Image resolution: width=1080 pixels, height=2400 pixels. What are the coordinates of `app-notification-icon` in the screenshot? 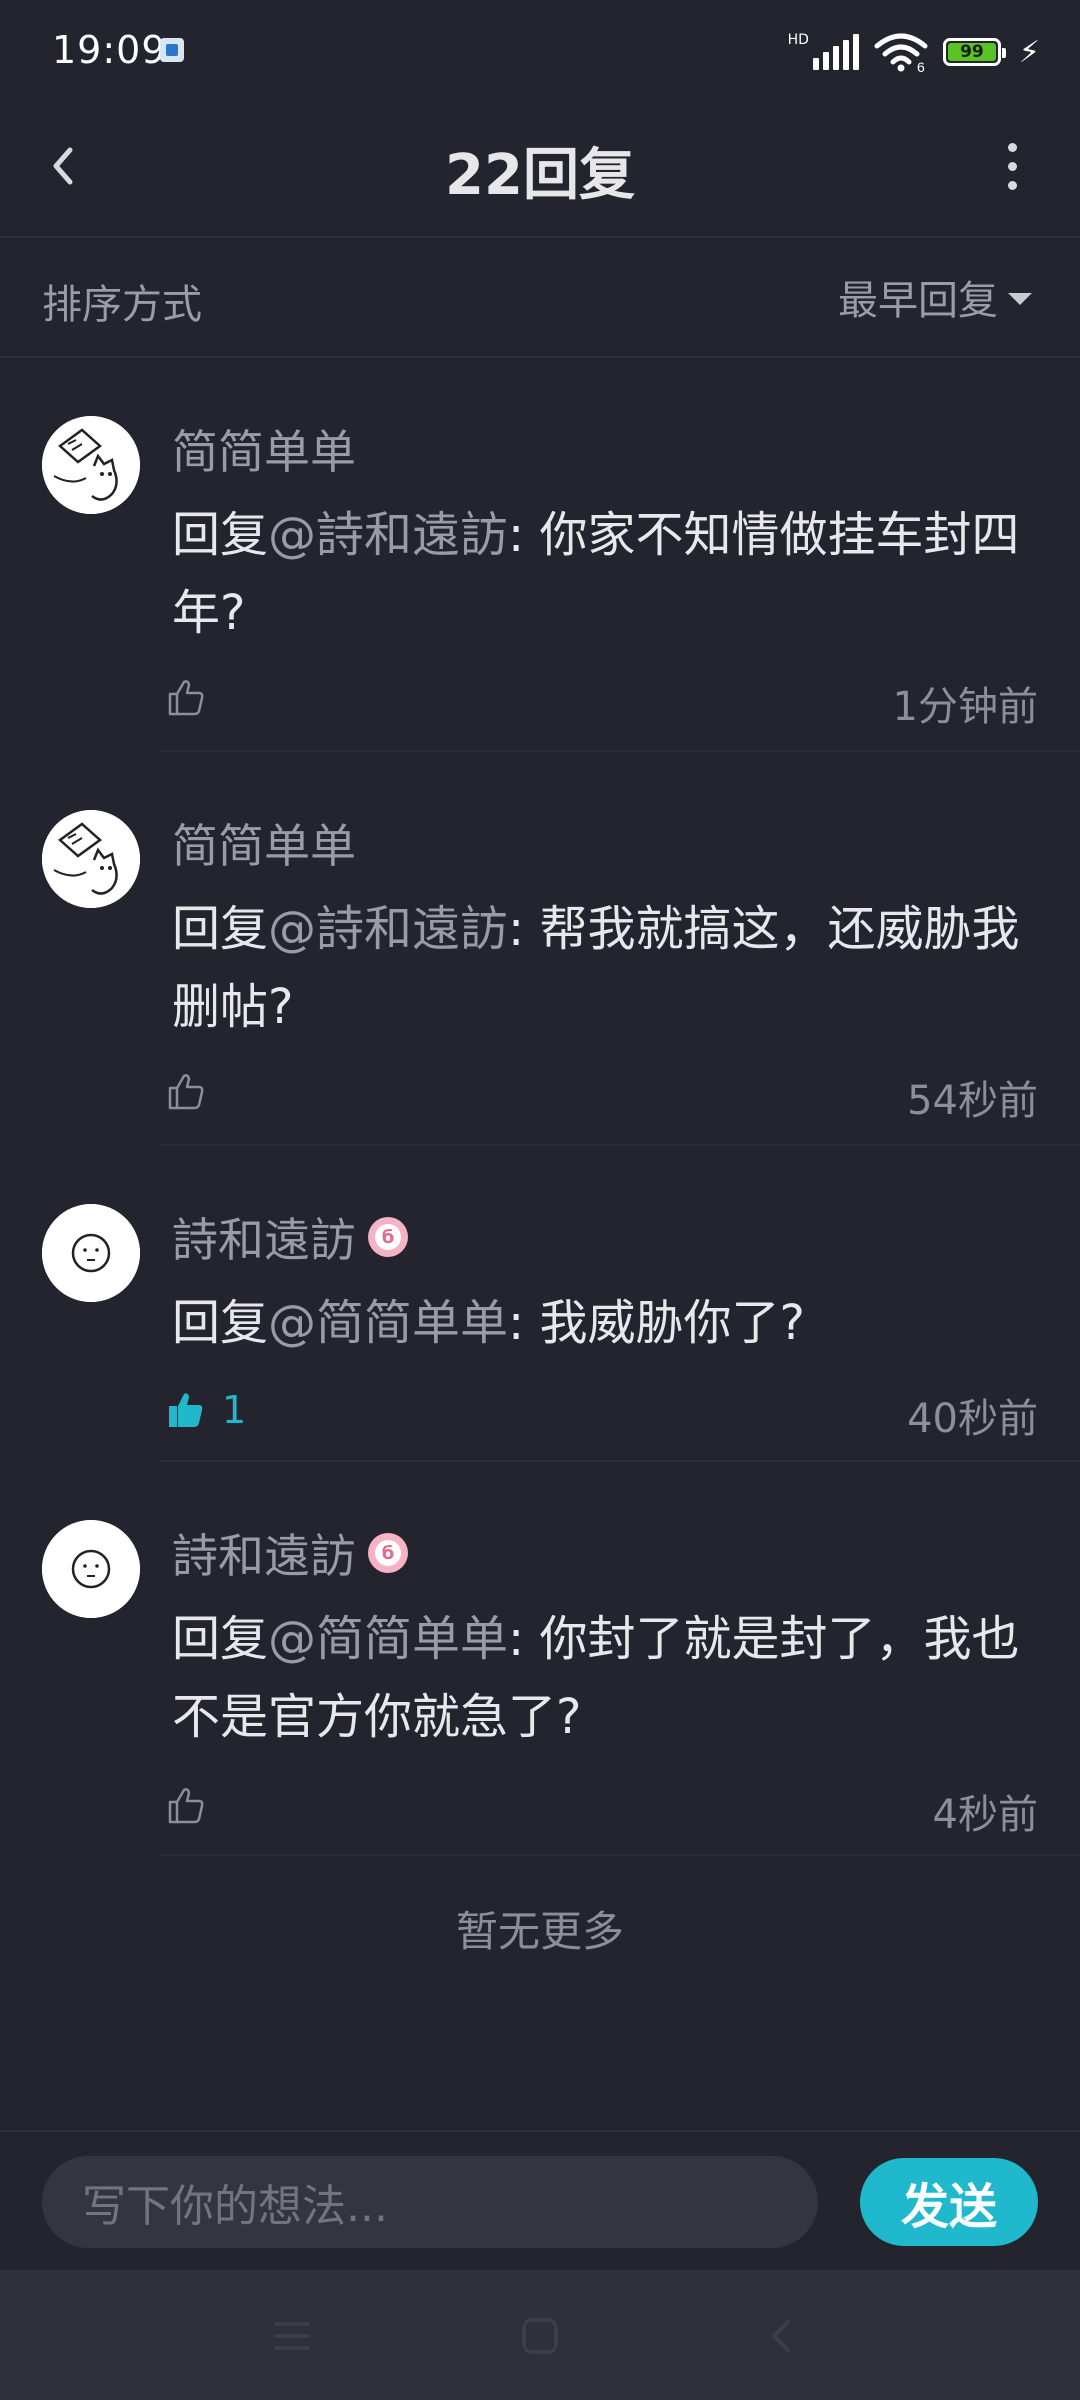 It's located at (172, 50).